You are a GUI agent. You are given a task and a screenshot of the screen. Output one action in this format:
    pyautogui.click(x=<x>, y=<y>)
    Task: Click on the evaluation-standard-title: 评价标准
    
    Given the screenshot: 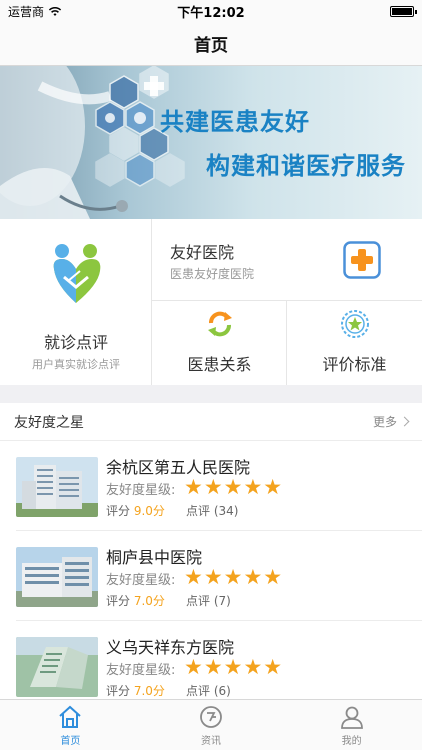 What is the action you would take?
    pyautogui.click(x=354, y=364)
    